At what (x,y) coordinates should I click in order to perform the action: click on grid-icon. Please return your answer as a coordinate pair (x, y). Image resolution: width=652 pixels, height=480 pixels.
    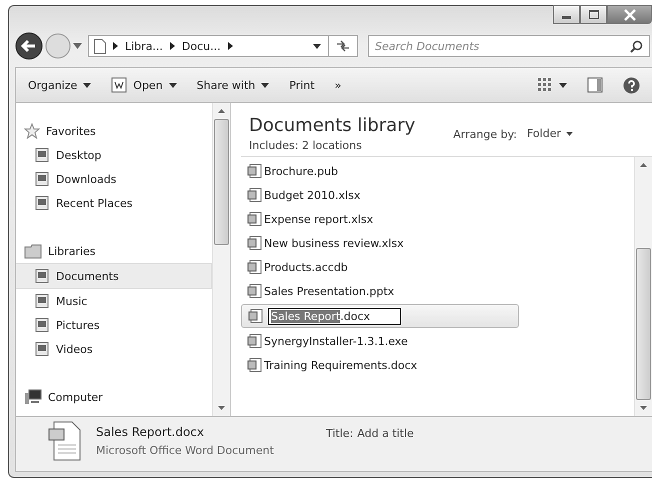
    Looking at the image, I should click on (545, 85).